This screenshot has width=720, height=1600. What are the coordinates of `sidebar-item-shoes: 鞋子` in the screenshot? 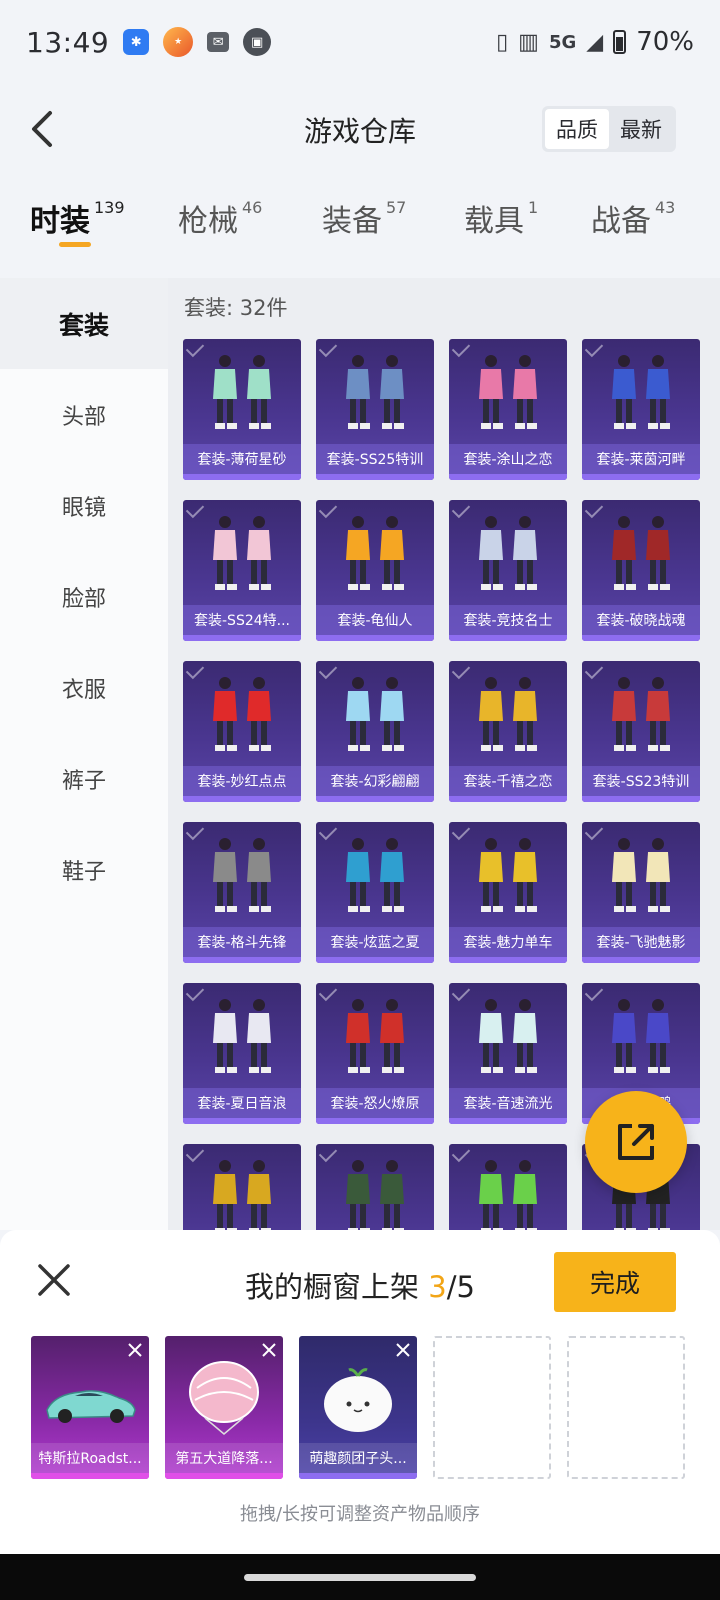 It's located at (84, 869).